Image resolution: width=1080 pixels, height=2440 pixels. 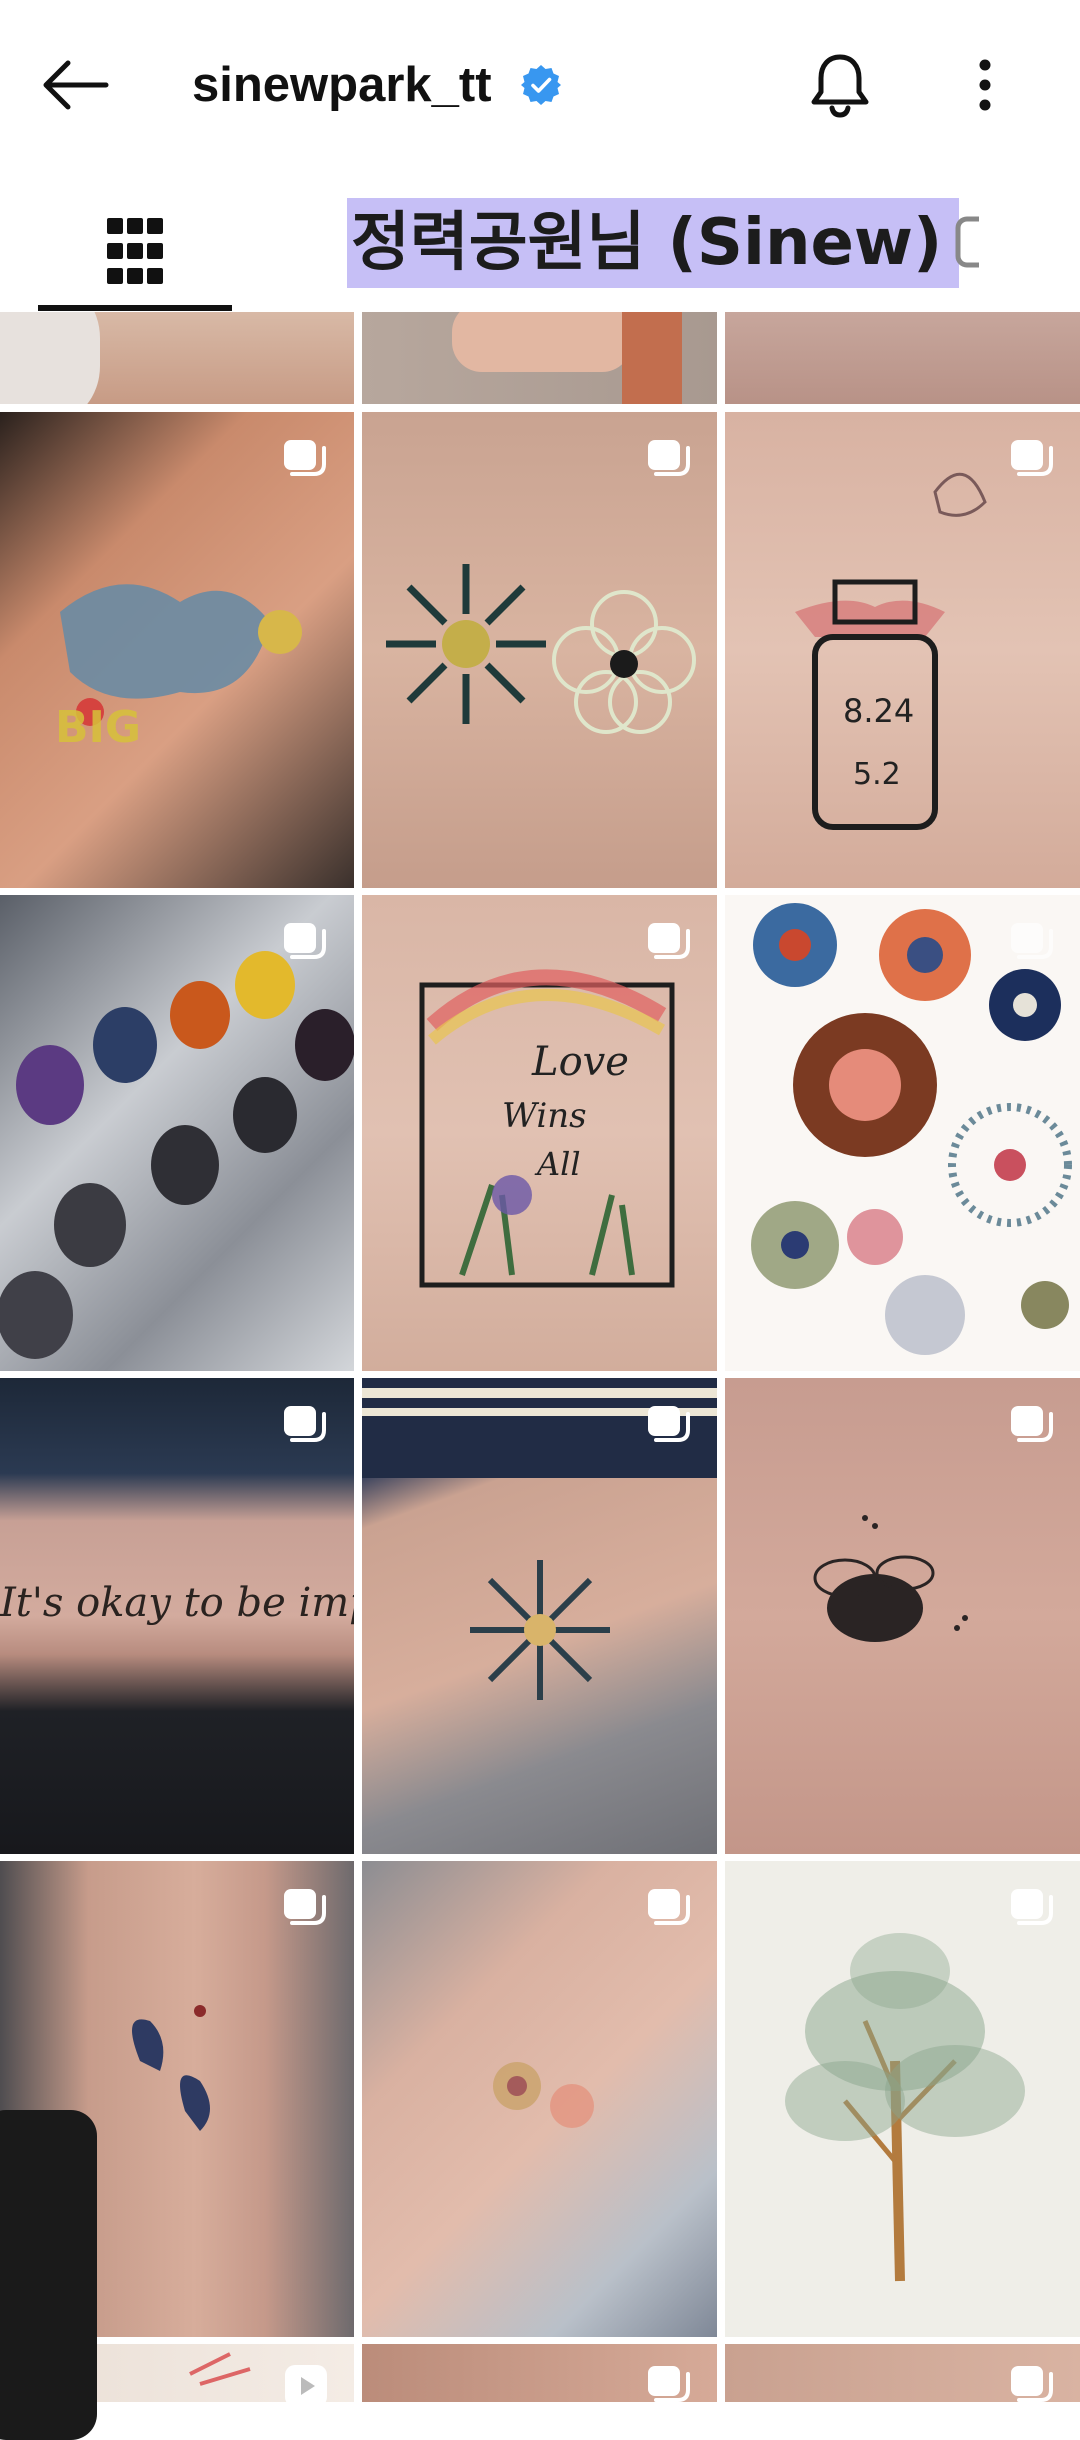 What do you see at coordinates (98, 727) in the screenshot?
I see `svg-text: BIG` at bounding box center [98, 727].